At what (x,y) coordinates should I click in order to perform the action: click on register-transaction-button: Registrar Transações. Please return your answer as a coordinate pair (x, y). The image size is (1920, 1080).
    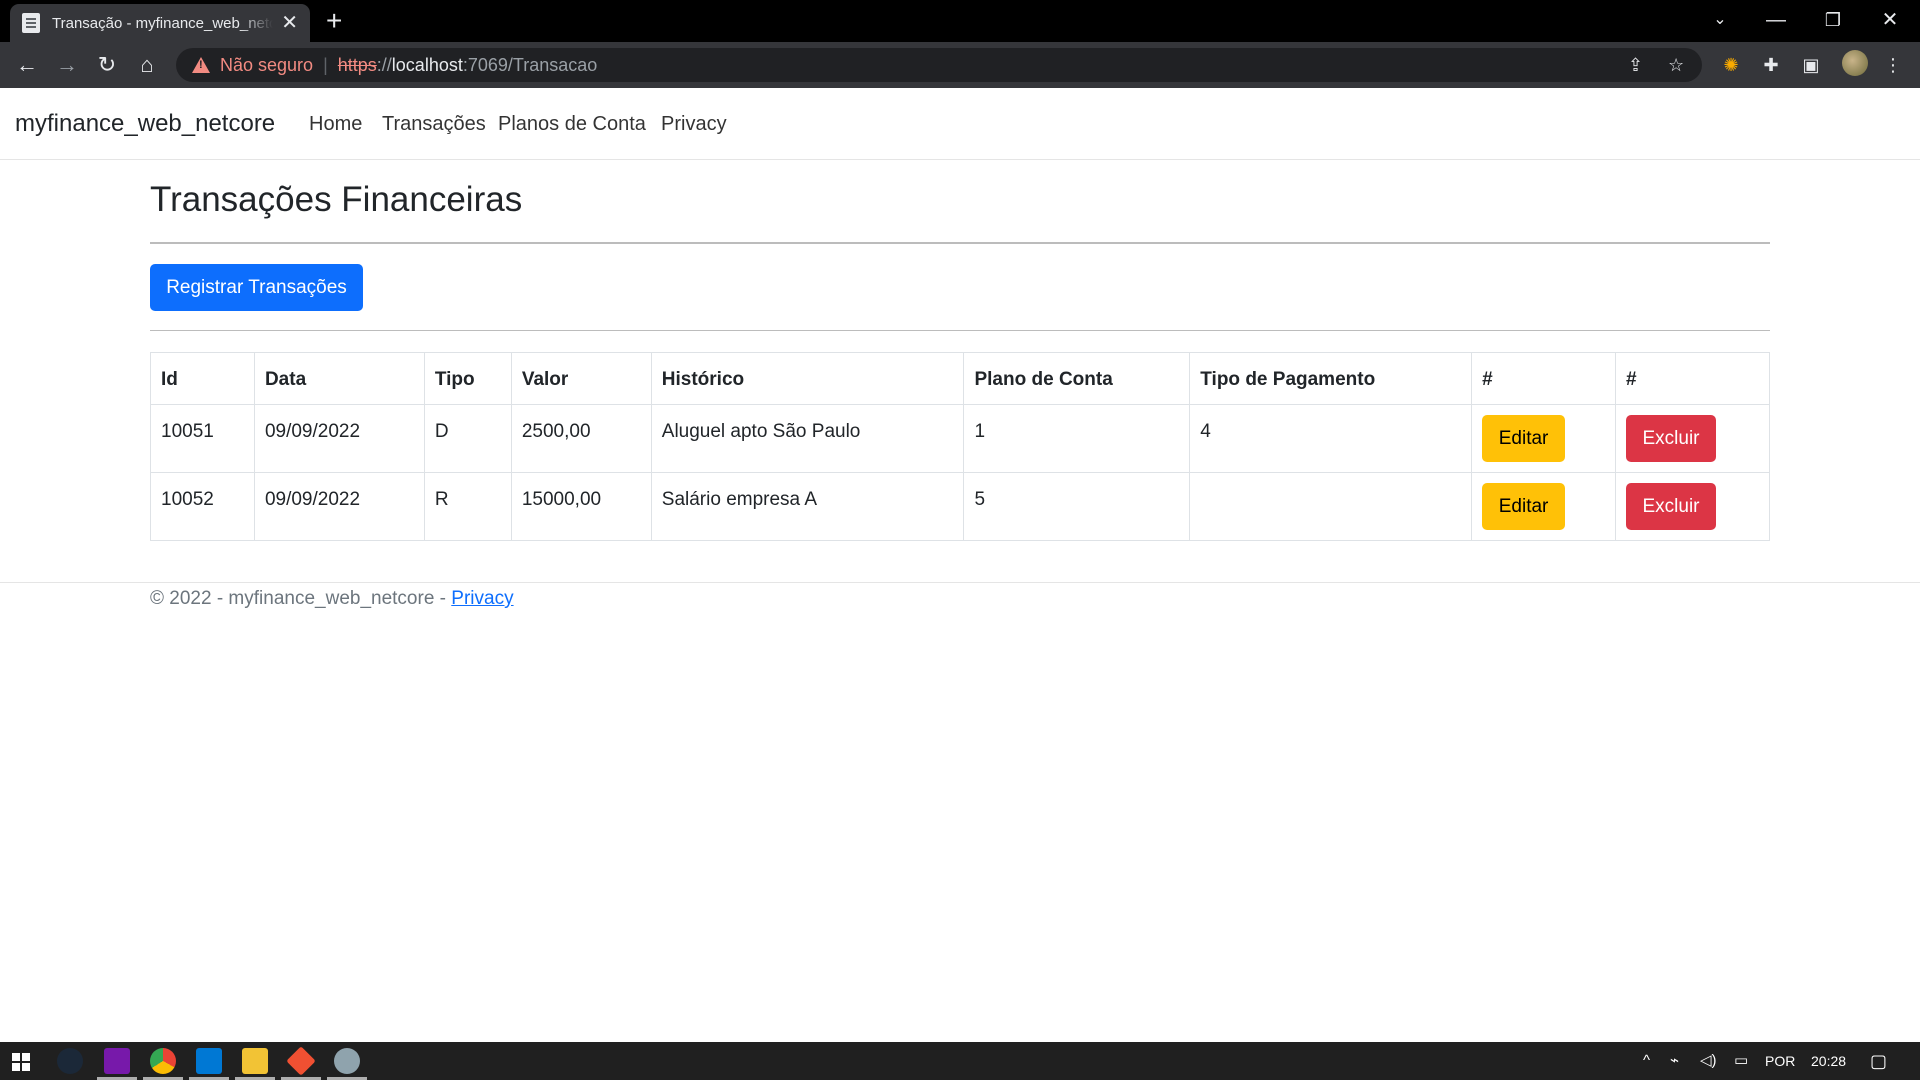
    Looking at the image, I should click on (256, 287).